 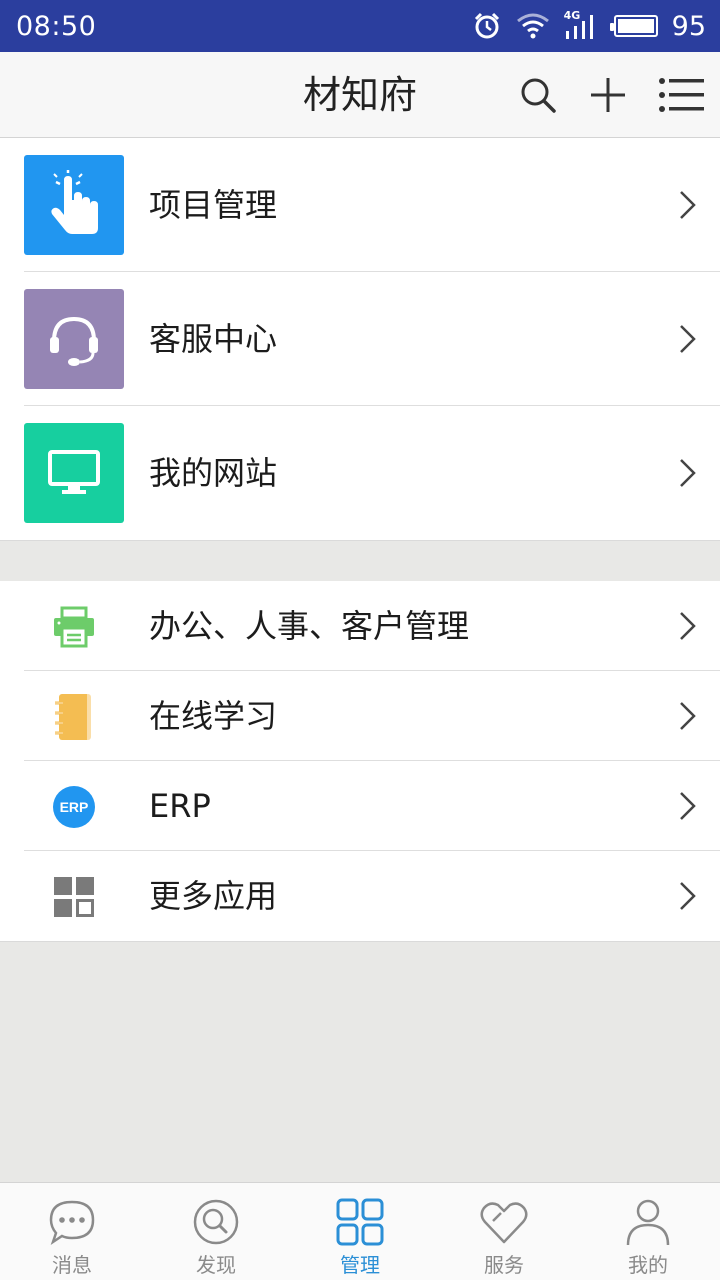 I want to click on status-bar: 08:50 4G 95, so click(x=360, y=26).